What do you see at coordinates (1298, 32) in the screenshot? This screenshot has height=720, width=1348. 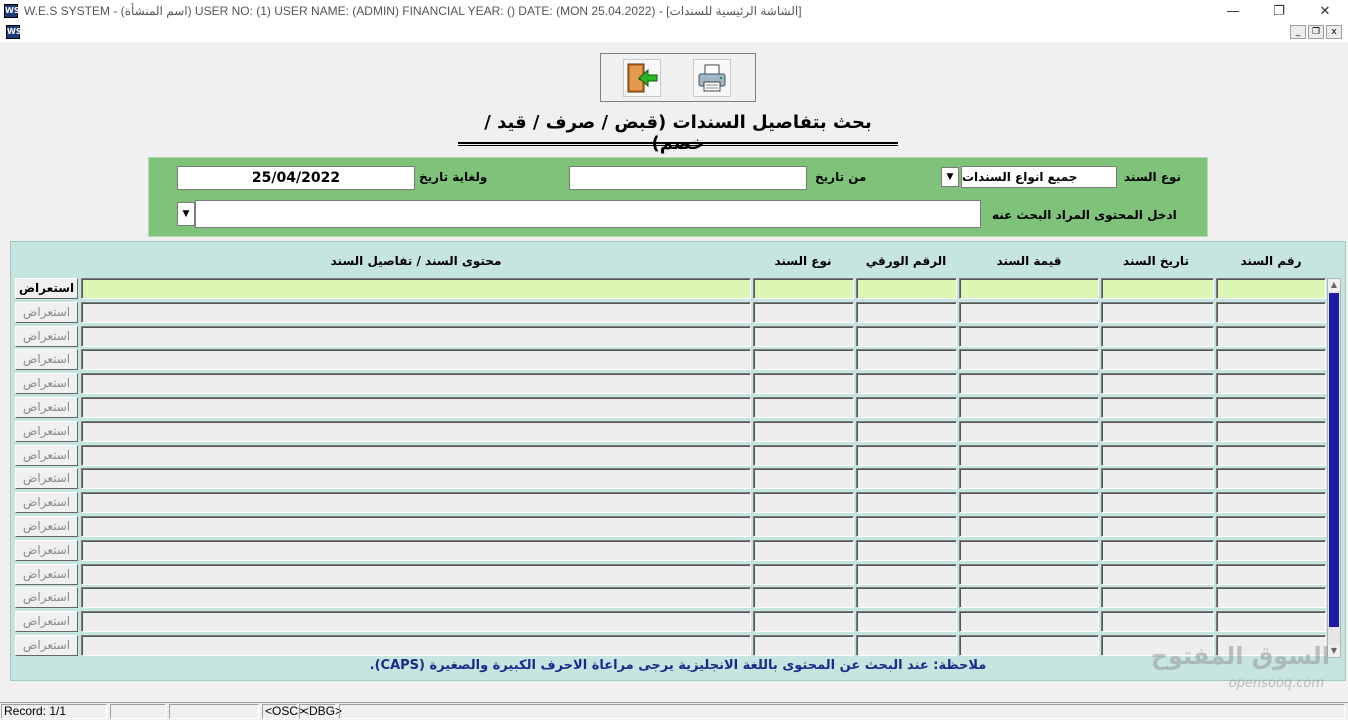 I see `mdi-minimize-button: _` at bounding box center [1298, 32].